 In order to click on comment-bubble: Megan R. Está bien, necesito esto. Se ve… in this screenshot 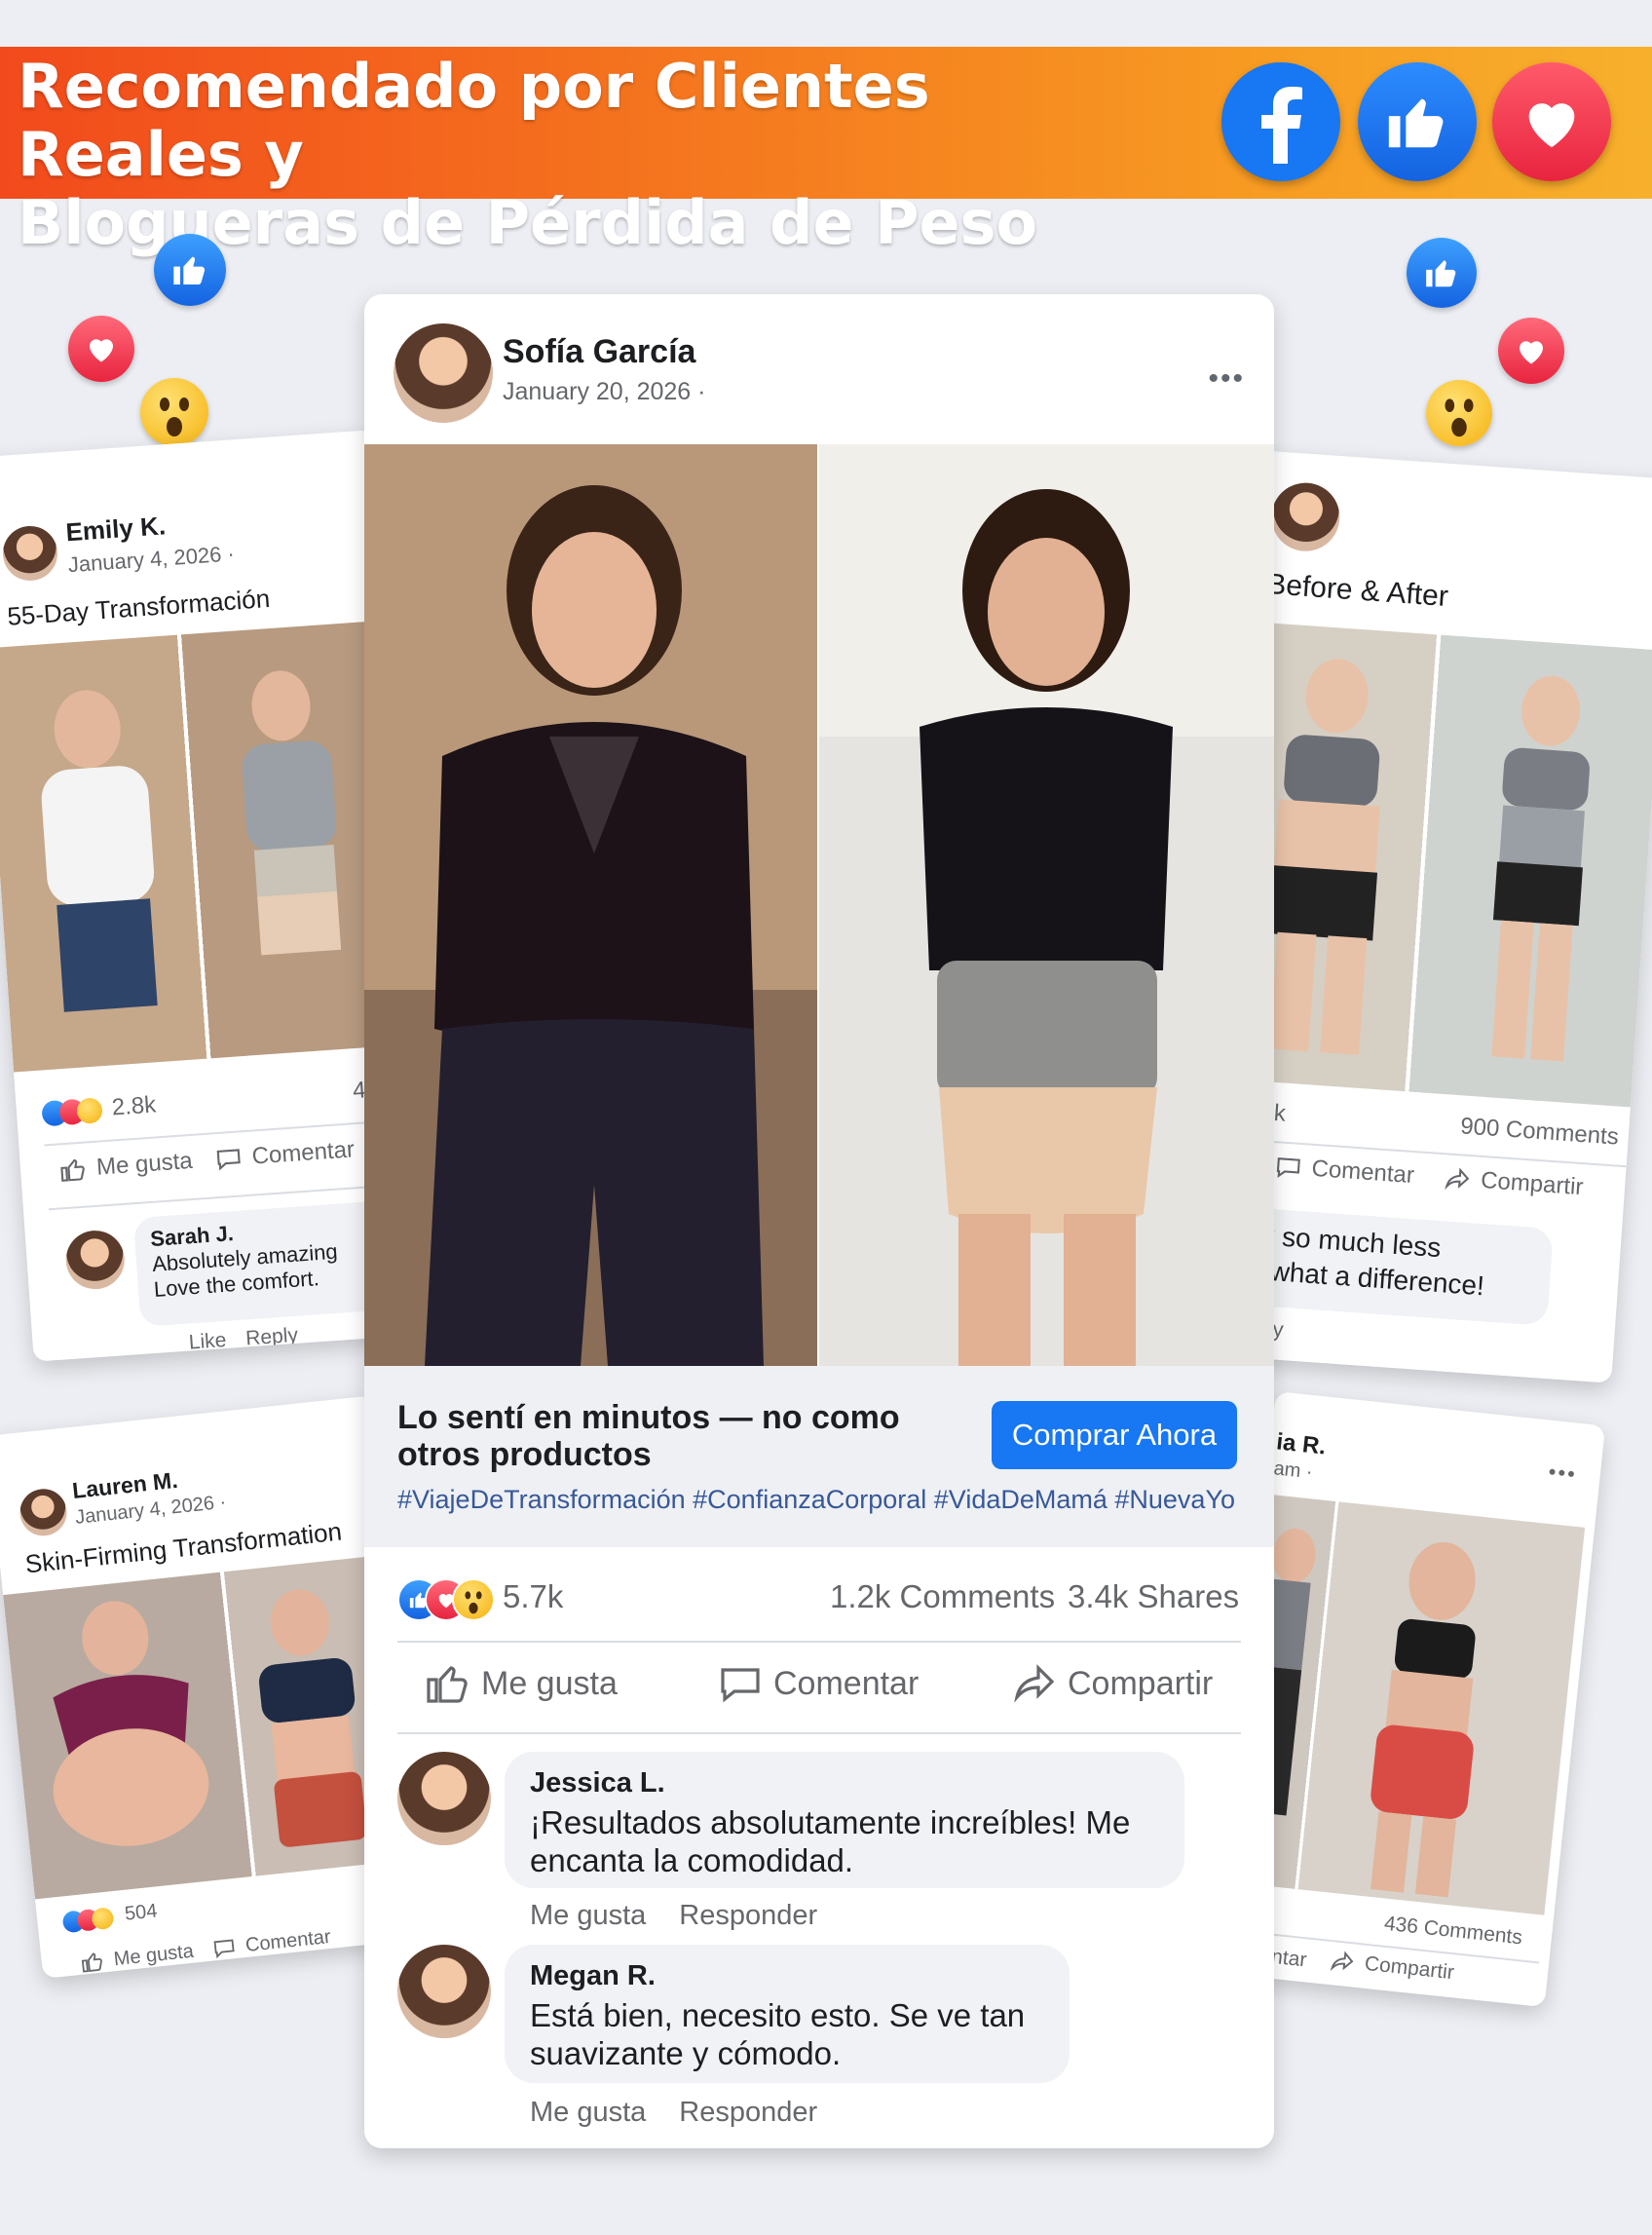, I will do `click(788, 2014)`.